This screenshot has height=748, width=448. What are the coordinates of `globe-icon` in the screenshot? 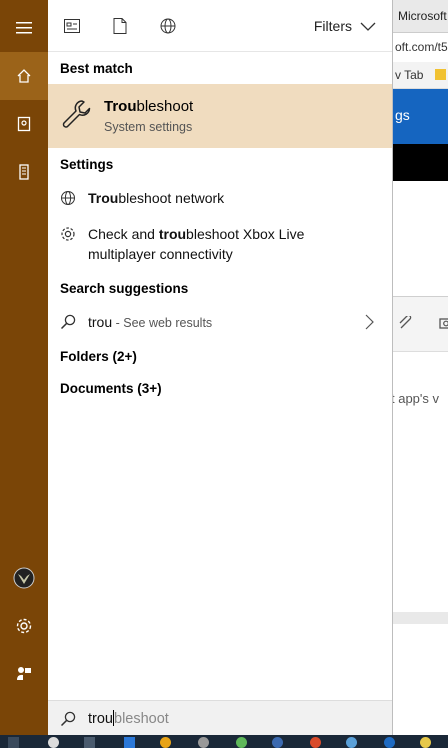 It's located at (168, 26).